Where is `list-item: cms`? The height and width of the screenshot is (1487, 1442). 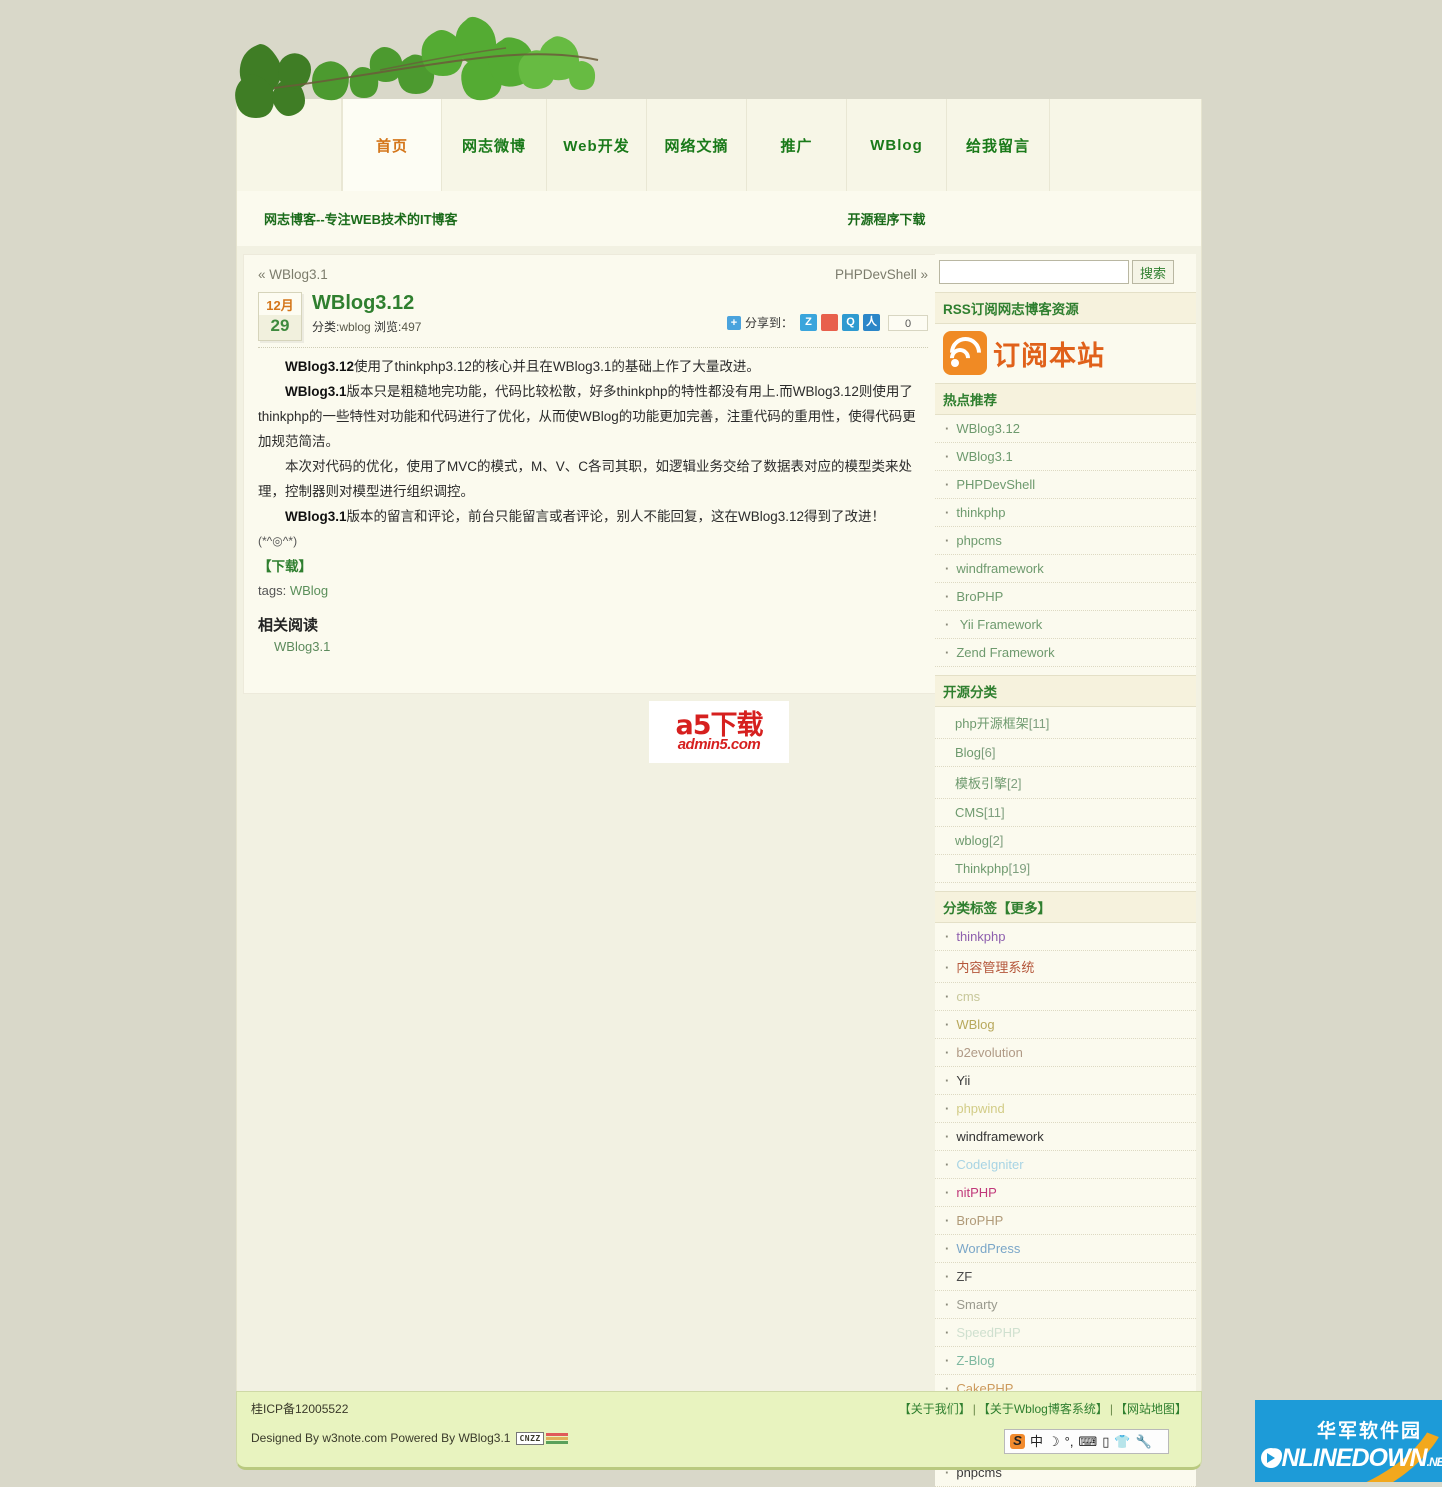
list-item: cms is located at coordinates (1065, 997).